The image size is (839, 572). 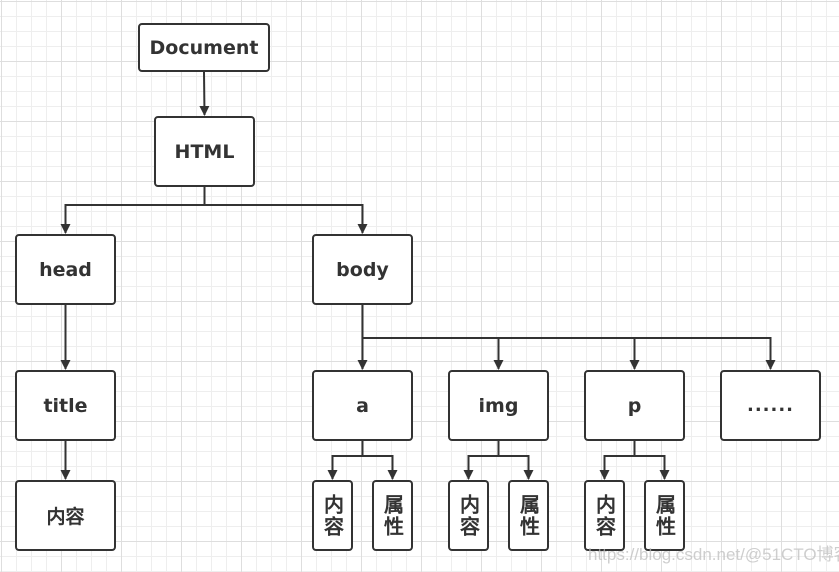 I want to click on edge-img-to-img_attr, so click(x=515, y=460).